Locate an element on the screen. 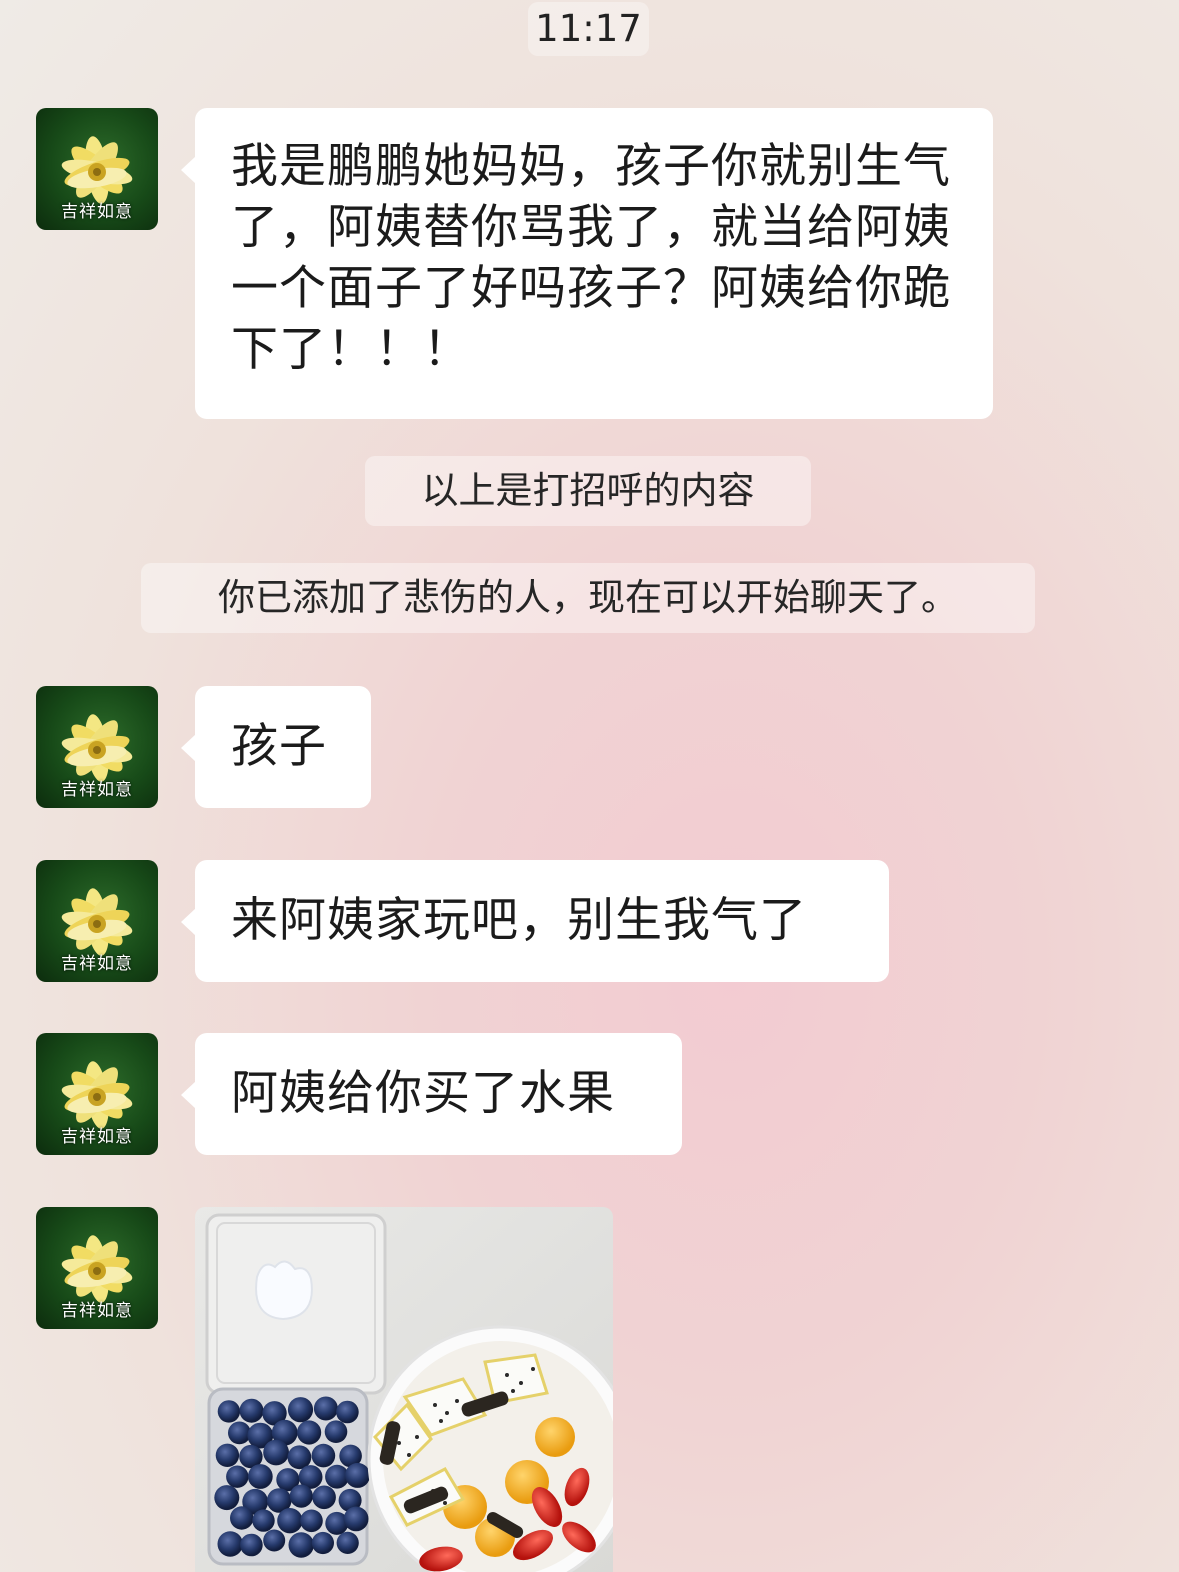  fruit-photo-message is located at coordinates (404, 1389).